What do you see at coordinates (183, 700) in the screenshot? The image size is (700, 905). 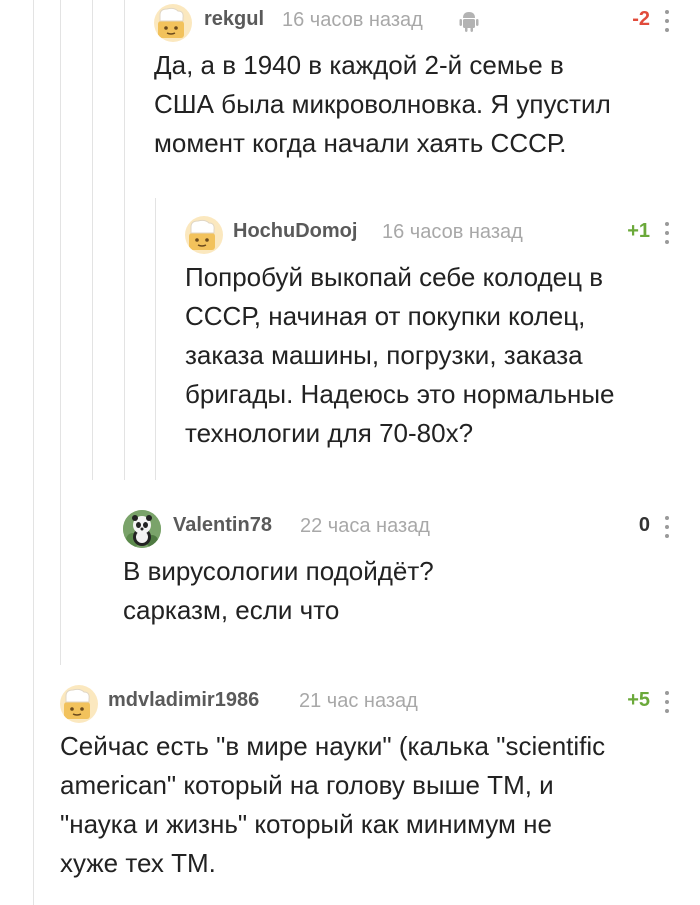 I see `comment-author: mdvladimir1986` at bounding box center [183, 700].